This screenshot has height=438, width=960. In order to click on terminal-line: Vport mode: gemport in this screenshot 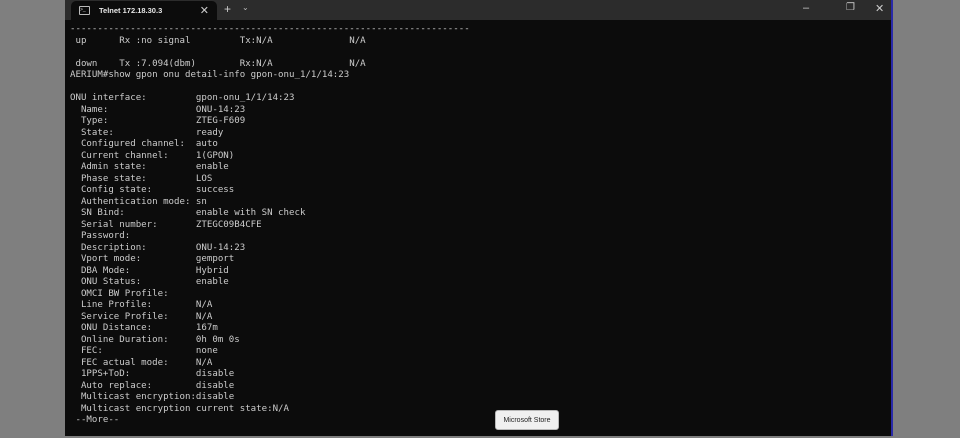, I will do `click(152, 259)`.